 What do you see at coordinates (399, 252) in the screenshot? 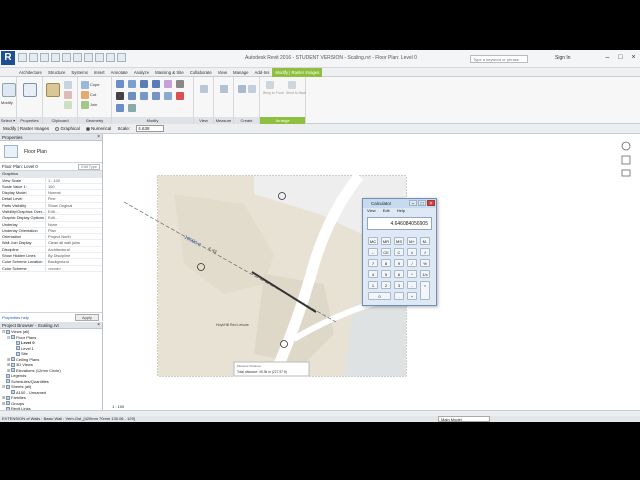
I see `calc-key: C` at bounding box center [399, 252].